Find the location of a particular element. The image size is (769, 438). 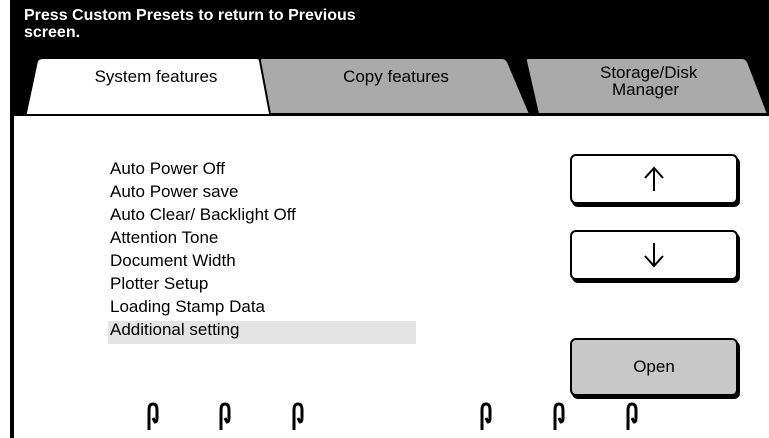

menu-item-attention-tone: Attention Tone is located at coordinates (262, 240).